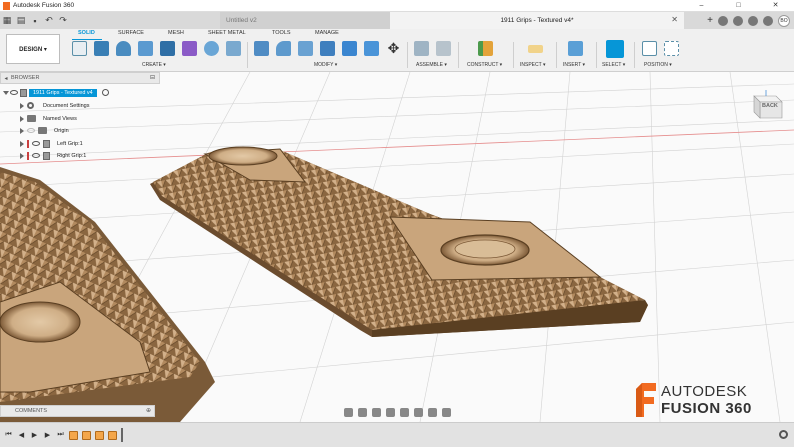 The width and height of the screenshot is (794, 447). What do you see at coordinates (86, 33) in the screenshot?
I see `tab-solid: SOLID` at bounding box center [86, 33].